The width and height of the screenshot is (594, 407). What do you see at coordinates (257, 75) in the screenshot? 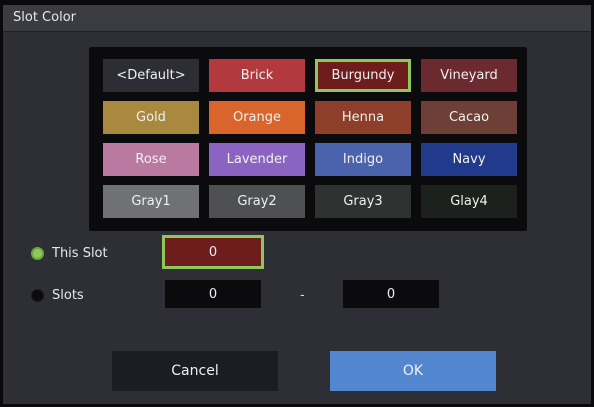
I see `color-swatch-brick: Brick` at bounding box center [257, 75].